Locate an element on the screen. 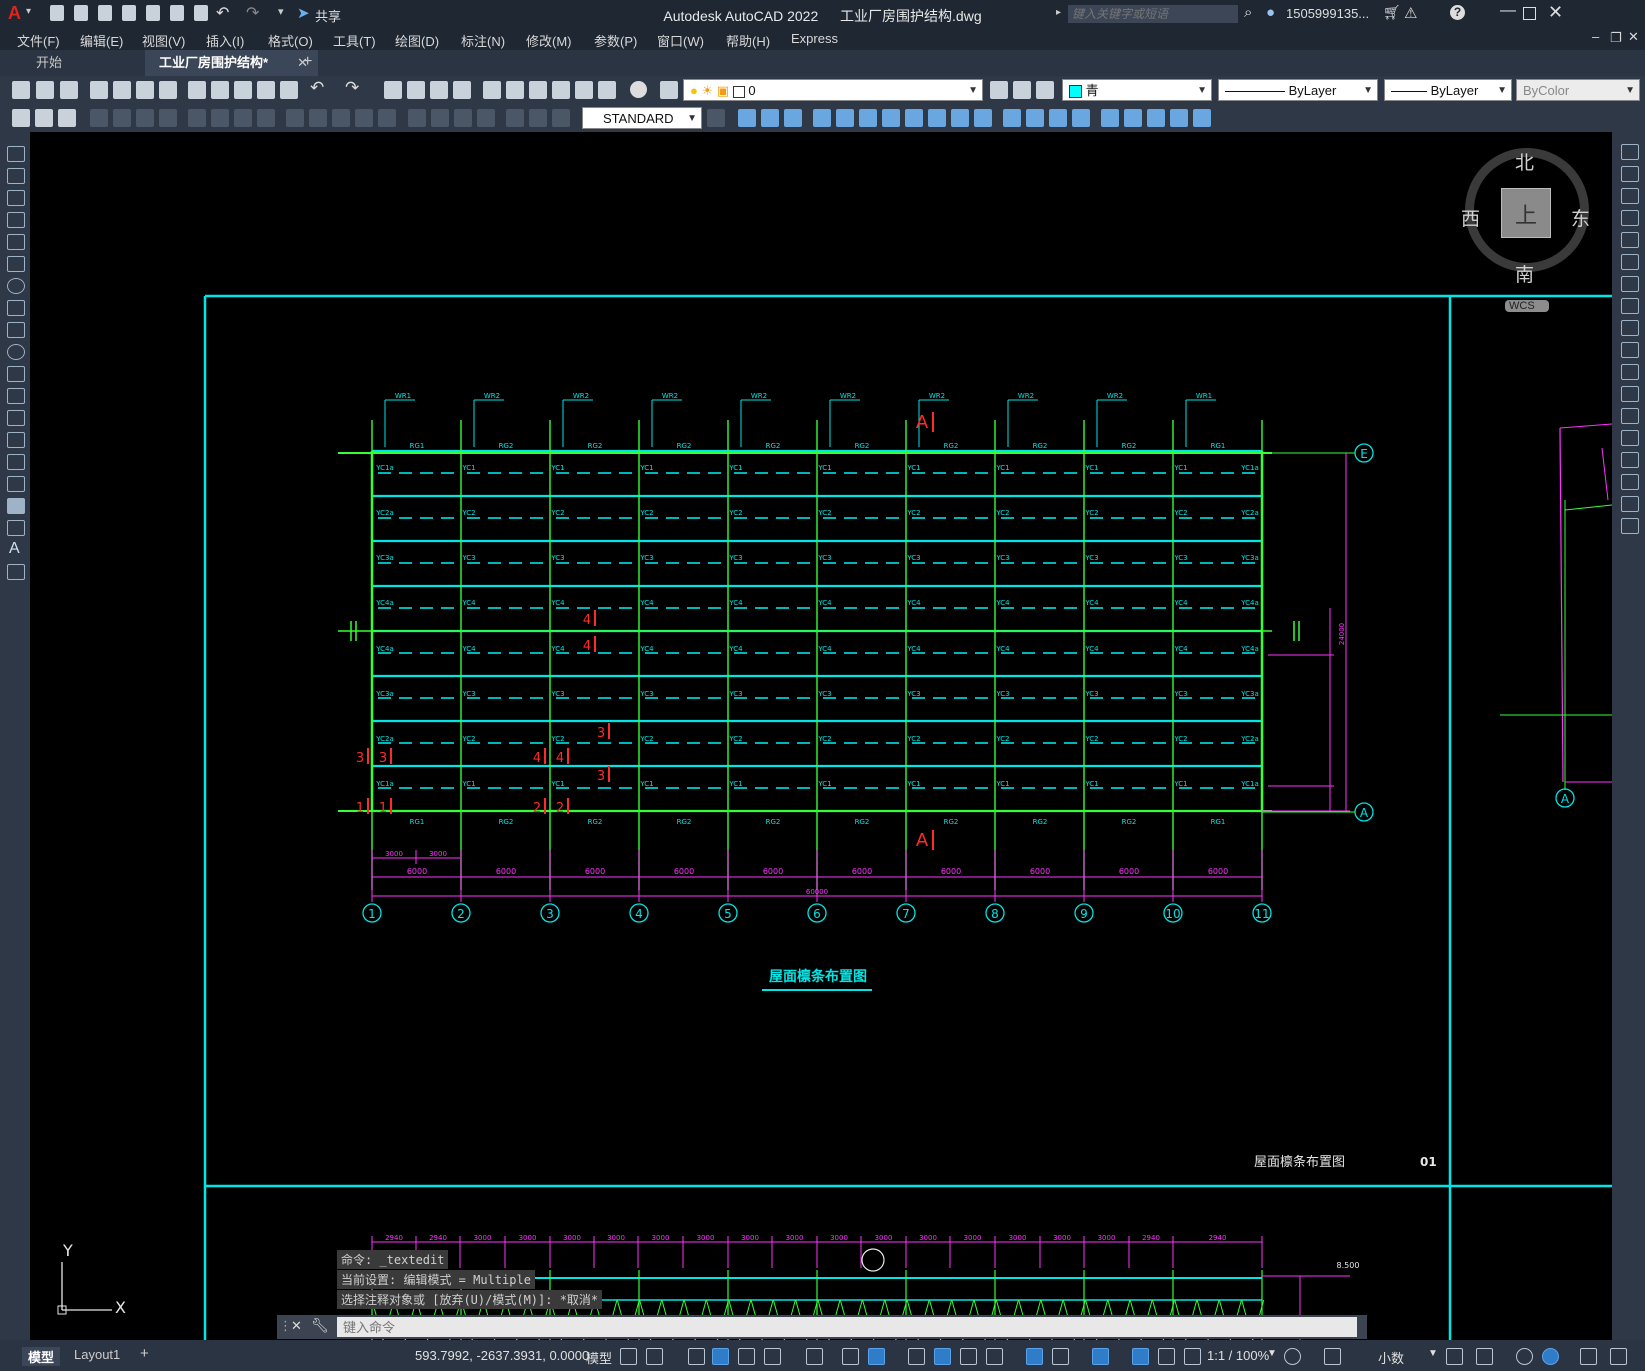 The image size is (1645, 1371). auto-scale-icon is located at coordinates (1166, 1356).